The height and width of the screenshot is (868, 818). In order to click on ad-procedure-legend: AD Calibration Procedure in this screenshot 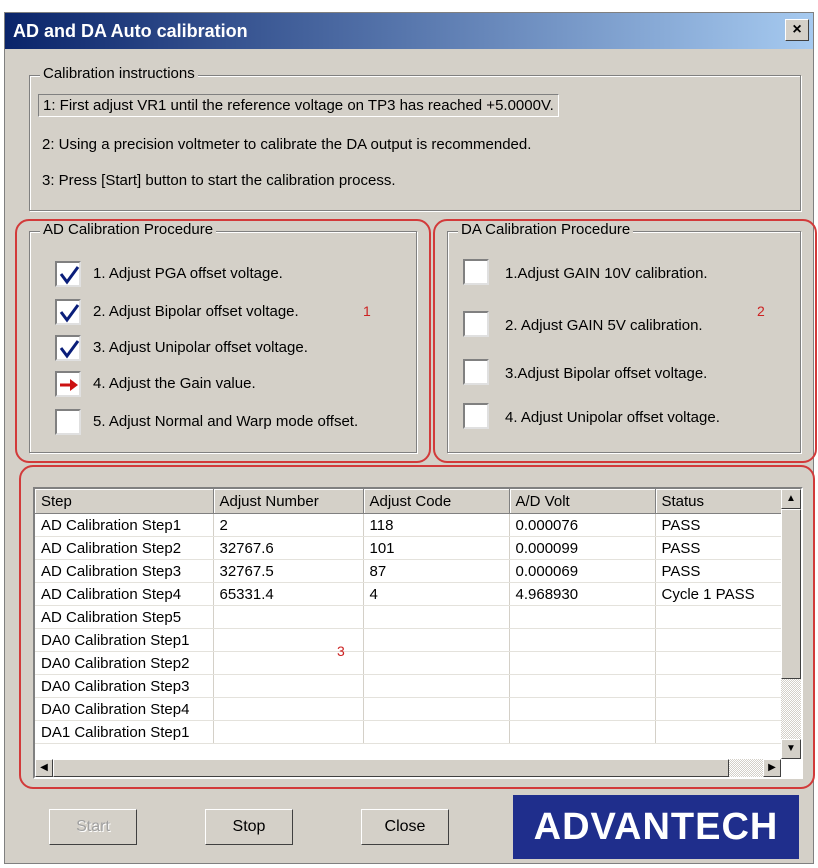, I will do `click(128, 229)`.